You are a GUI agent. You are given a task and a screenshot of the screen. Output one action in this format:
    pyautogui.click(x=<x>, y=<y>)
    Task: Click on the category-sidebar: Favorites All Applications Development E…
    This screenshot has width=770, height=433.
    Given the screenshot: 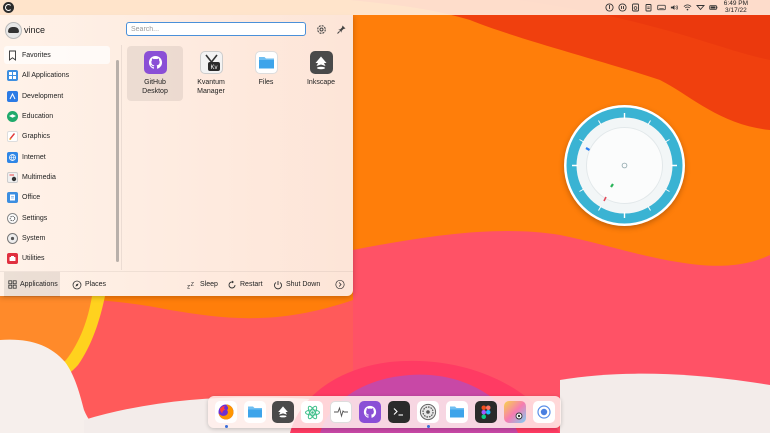 What is the action you would take?
    pyautogui.click(x=60, y=157)
    